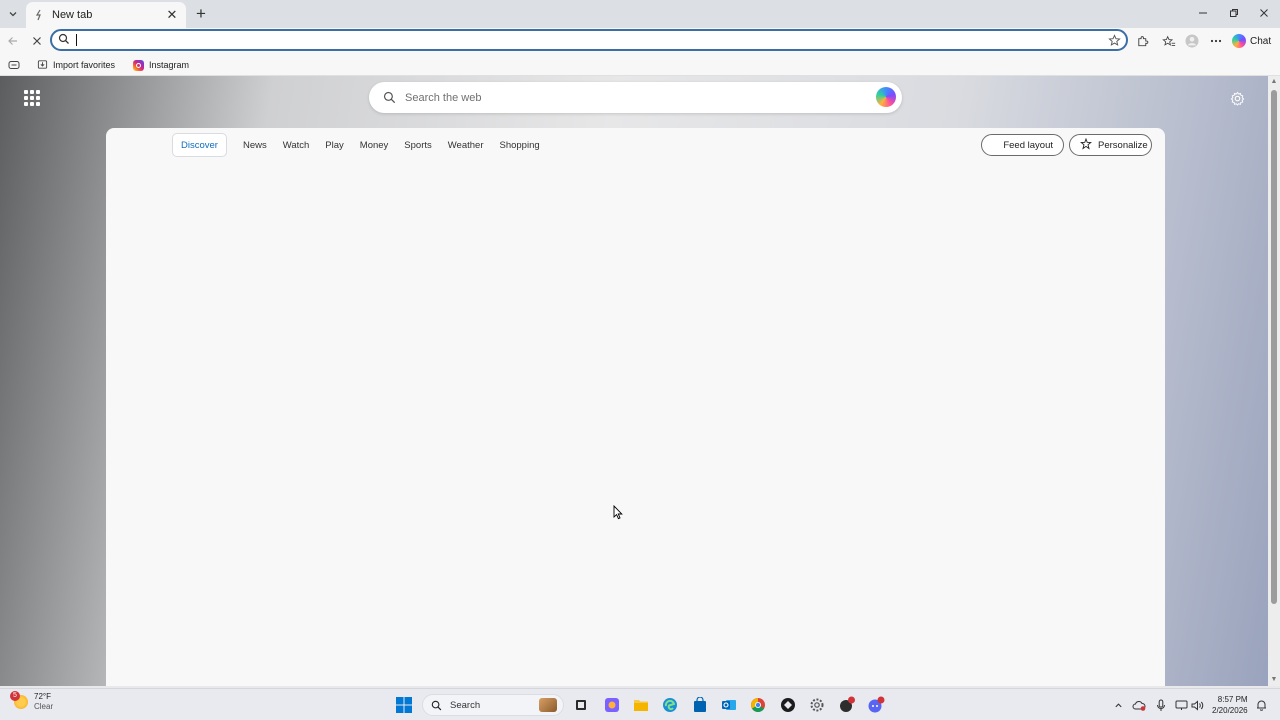  Describe the element at coordinates (1123, 145) in the screenshot. I see `personalize-label: Personalize` at that location.